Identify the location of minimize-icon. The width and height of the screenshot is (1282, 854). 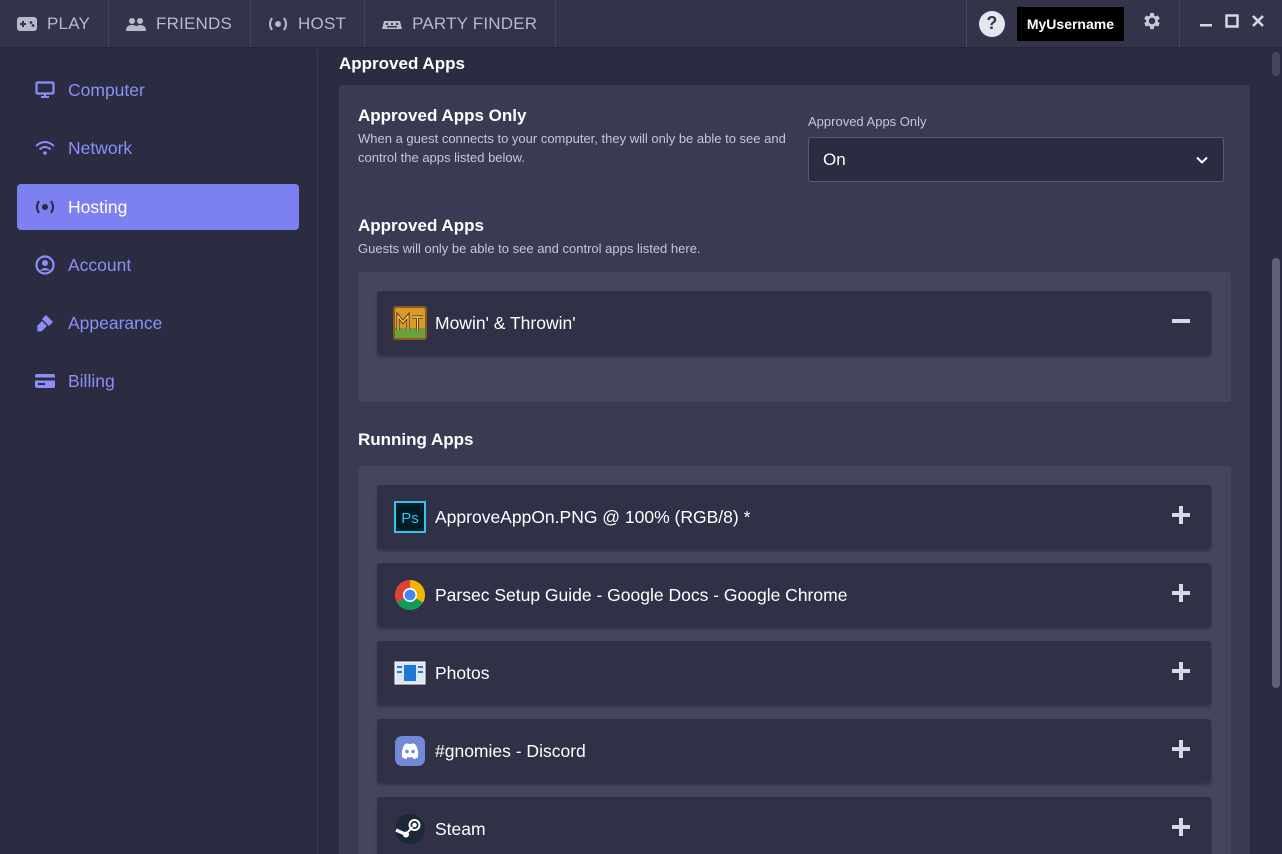
(1206, 23).